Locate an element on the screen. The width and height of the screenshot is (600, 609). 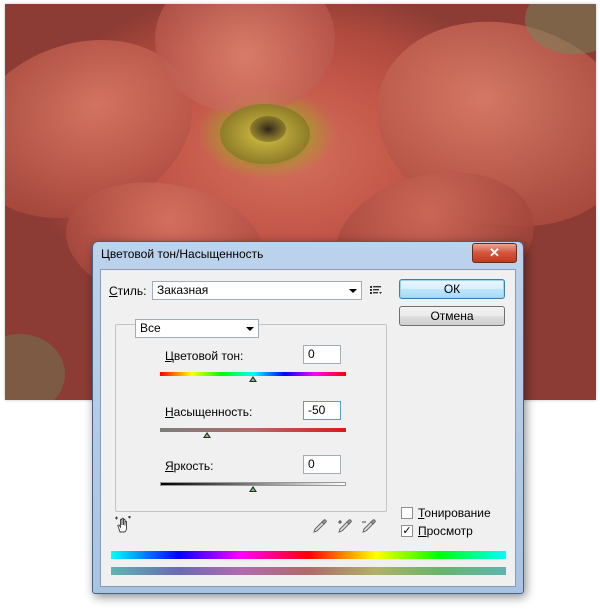
lightness-input: 0 is located at coordinates (322, 464).